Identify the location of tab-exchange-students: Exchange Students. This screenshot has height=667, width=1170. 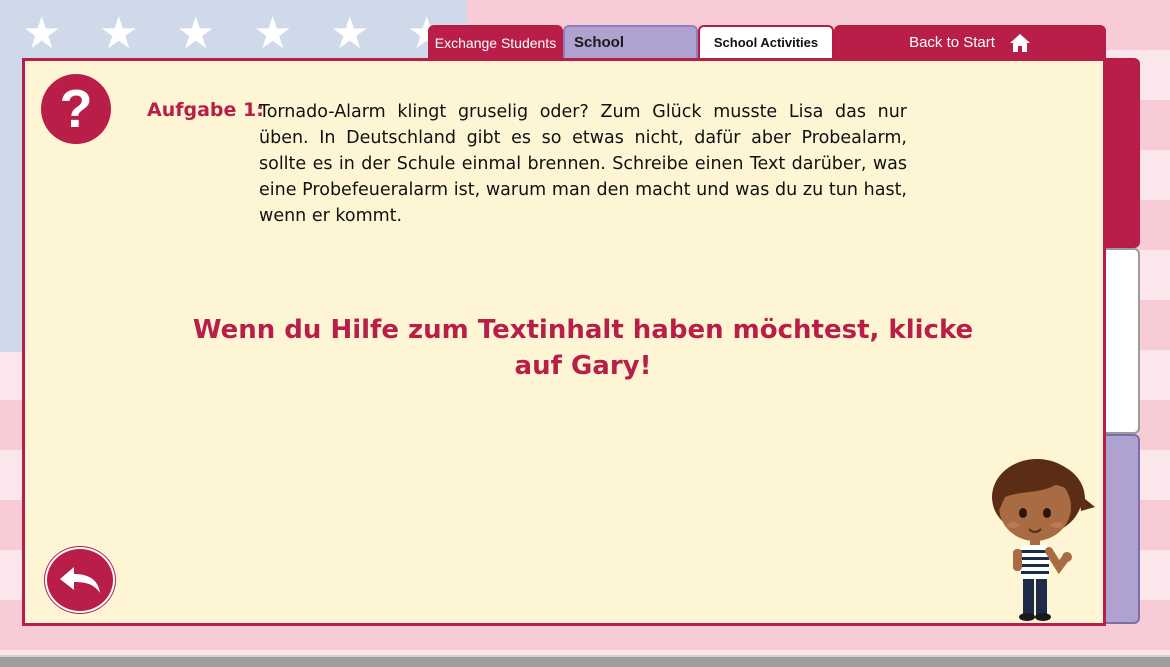
(495, 41).